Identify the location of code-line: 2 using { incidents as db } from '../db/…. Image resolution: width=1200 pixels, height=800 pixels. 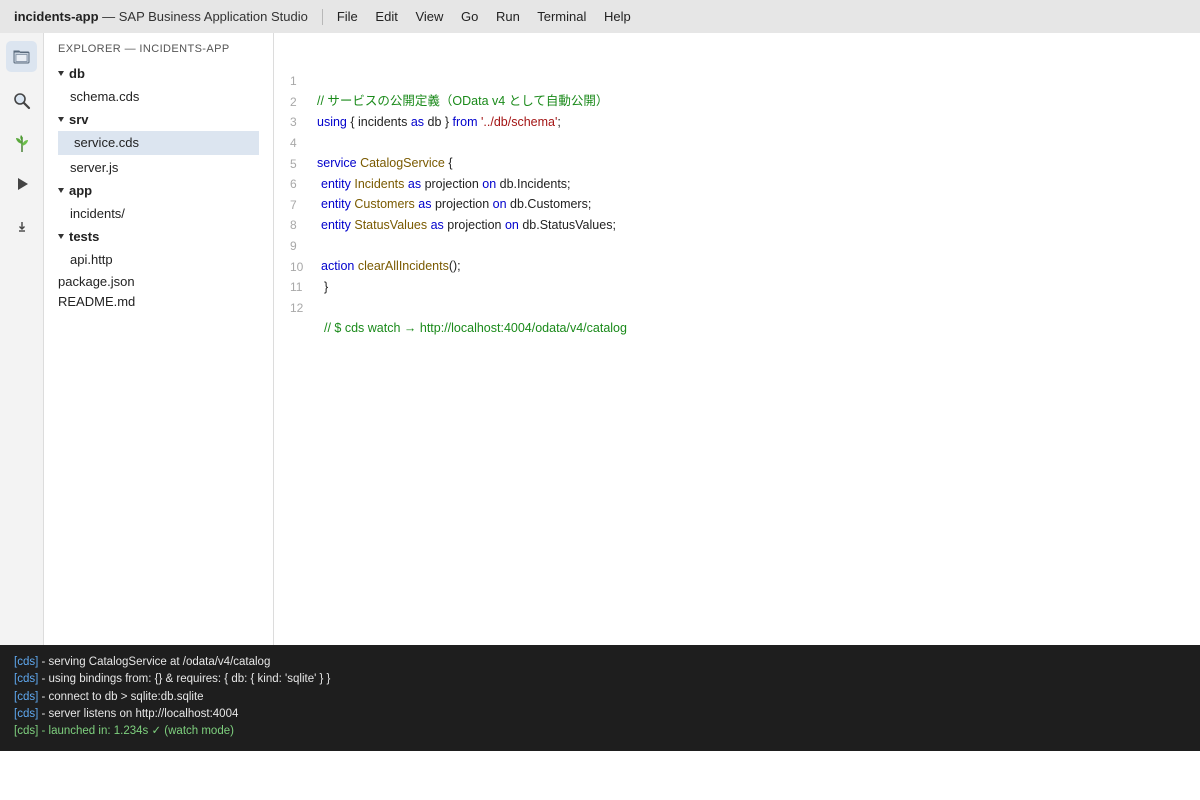
(417, 100).